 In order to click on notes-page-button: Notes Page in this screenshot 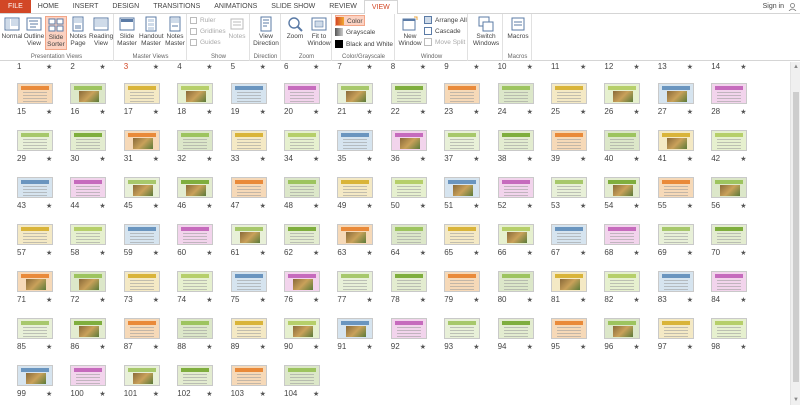, I will do `click(78, 33)`.